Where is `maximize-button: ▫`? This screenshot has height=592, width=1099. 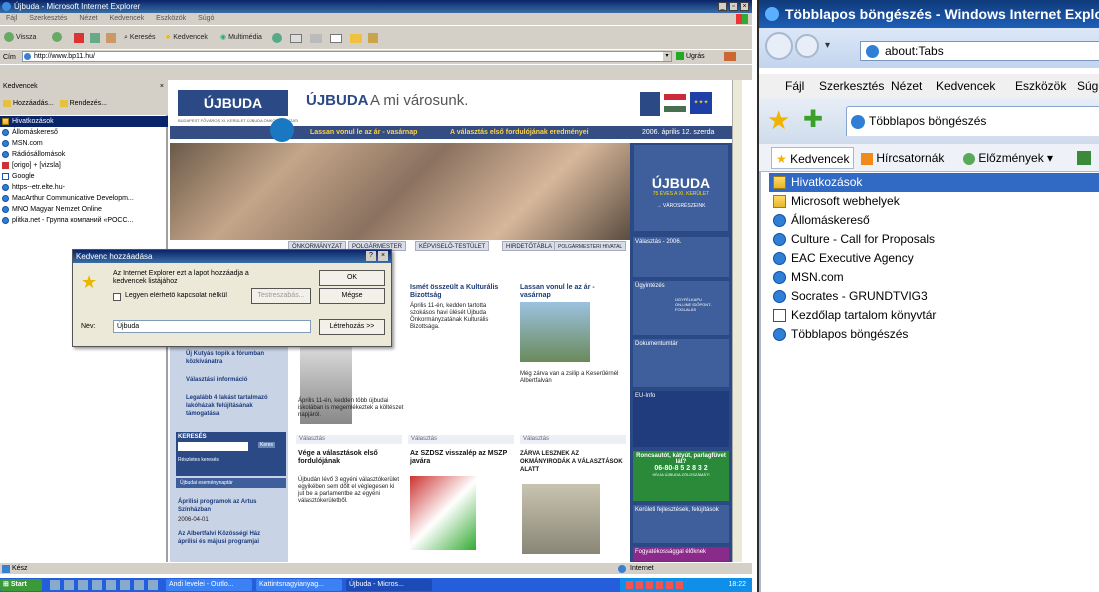 maximize-button: ▫ is located at coordinates (733, 6).